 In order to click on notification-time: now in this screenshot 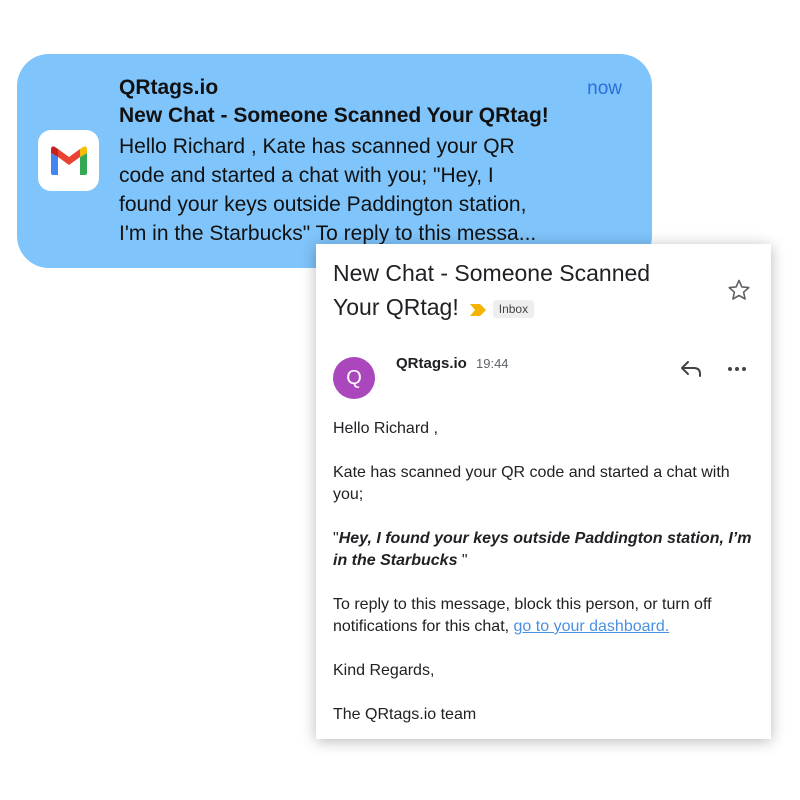, I will do `click(604, 88)`.